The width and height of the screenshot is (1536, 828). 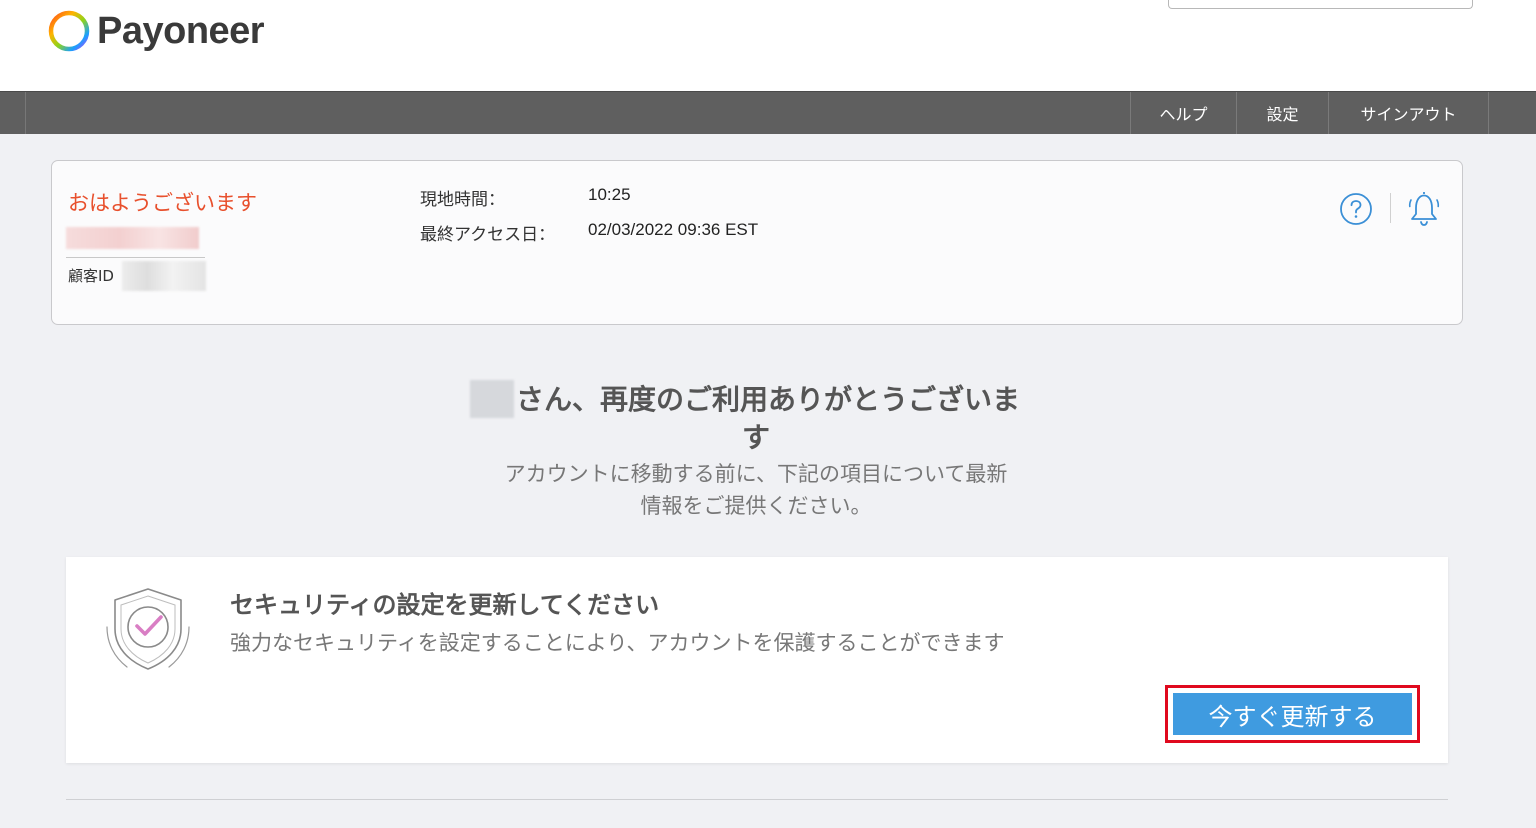 What do you see at coordinates (617, 643) in the screenshot?
I see `security-description: 強力なセキュリティを設定することにより、アカウントを保護することができます` at bounding box center [617, 643].